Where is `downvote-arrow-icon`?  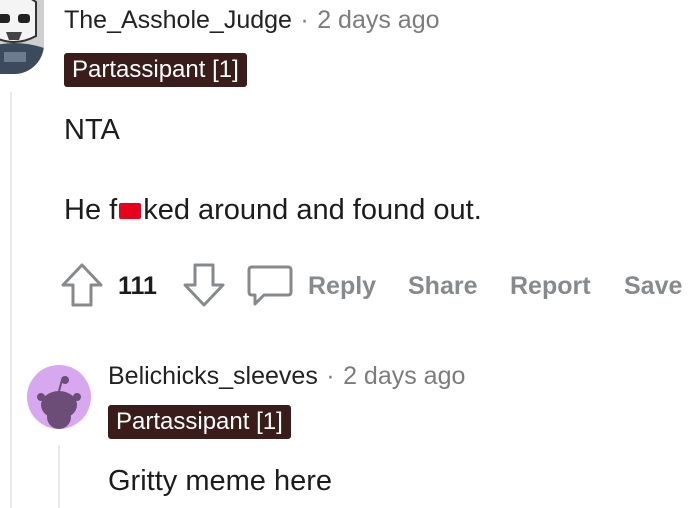 downvote-arrow-icon is located at coordinates (204, 285).